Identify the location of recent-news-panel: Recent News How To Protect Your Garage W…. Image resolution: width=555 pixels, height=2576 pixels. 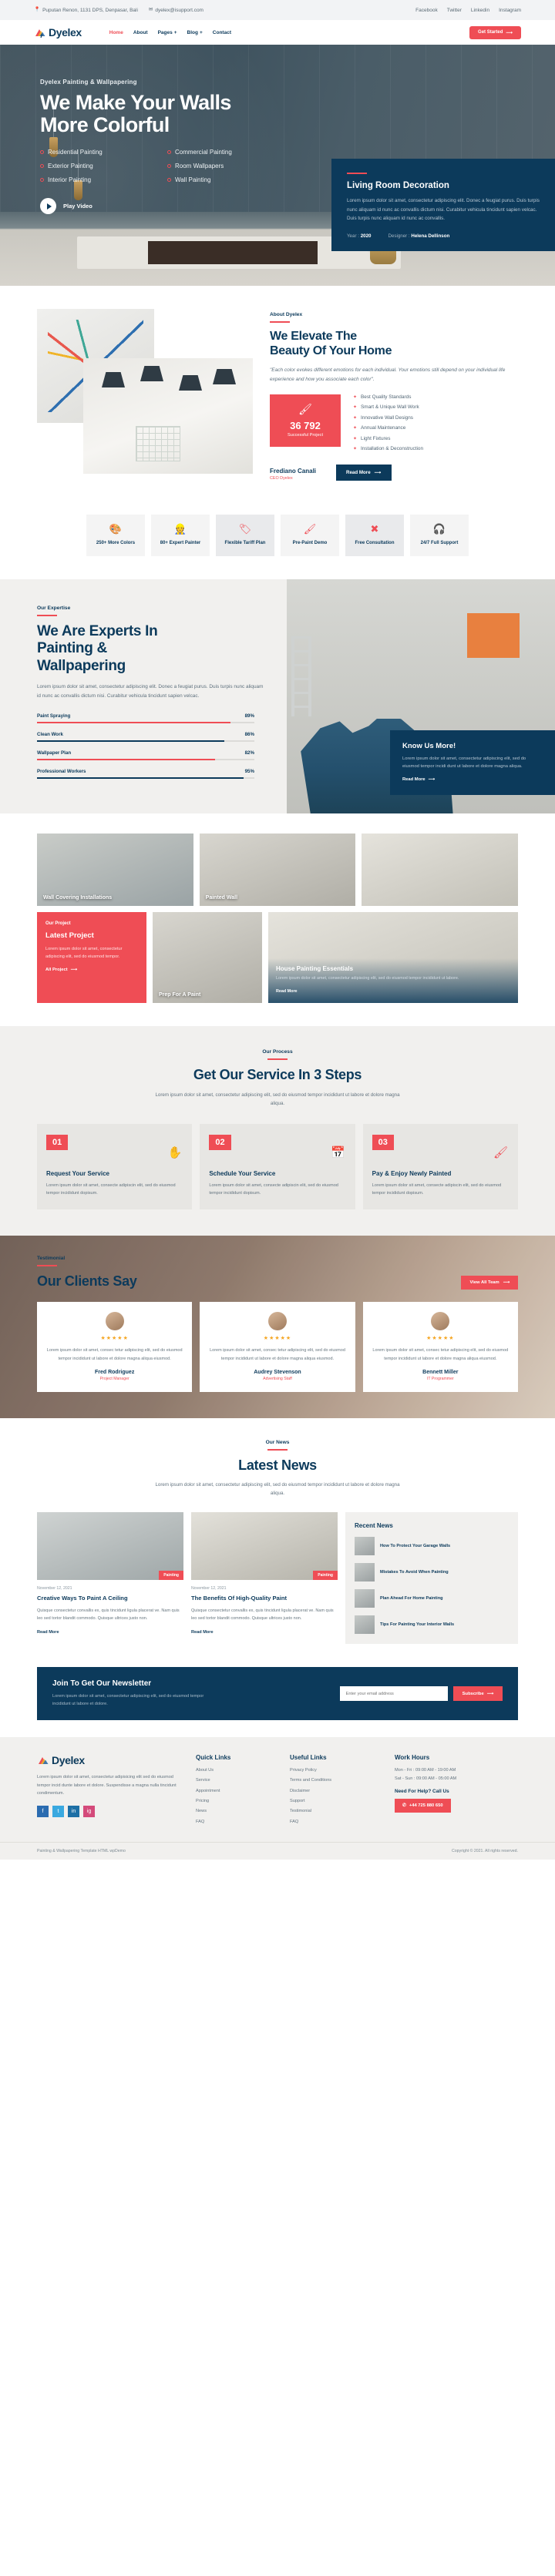
(432, 1577).